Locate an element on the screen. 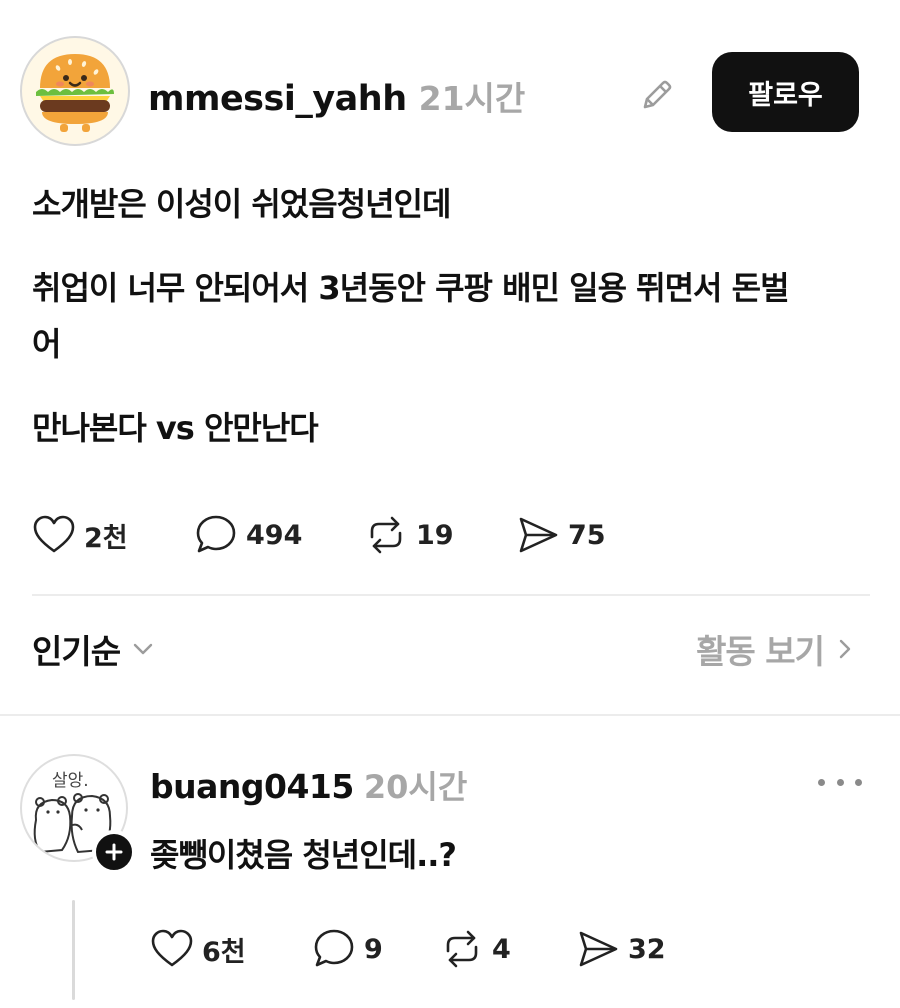 This screenshot has height=1008, width=900. sort-label: 인기순 is located at coordinates (76, 651).